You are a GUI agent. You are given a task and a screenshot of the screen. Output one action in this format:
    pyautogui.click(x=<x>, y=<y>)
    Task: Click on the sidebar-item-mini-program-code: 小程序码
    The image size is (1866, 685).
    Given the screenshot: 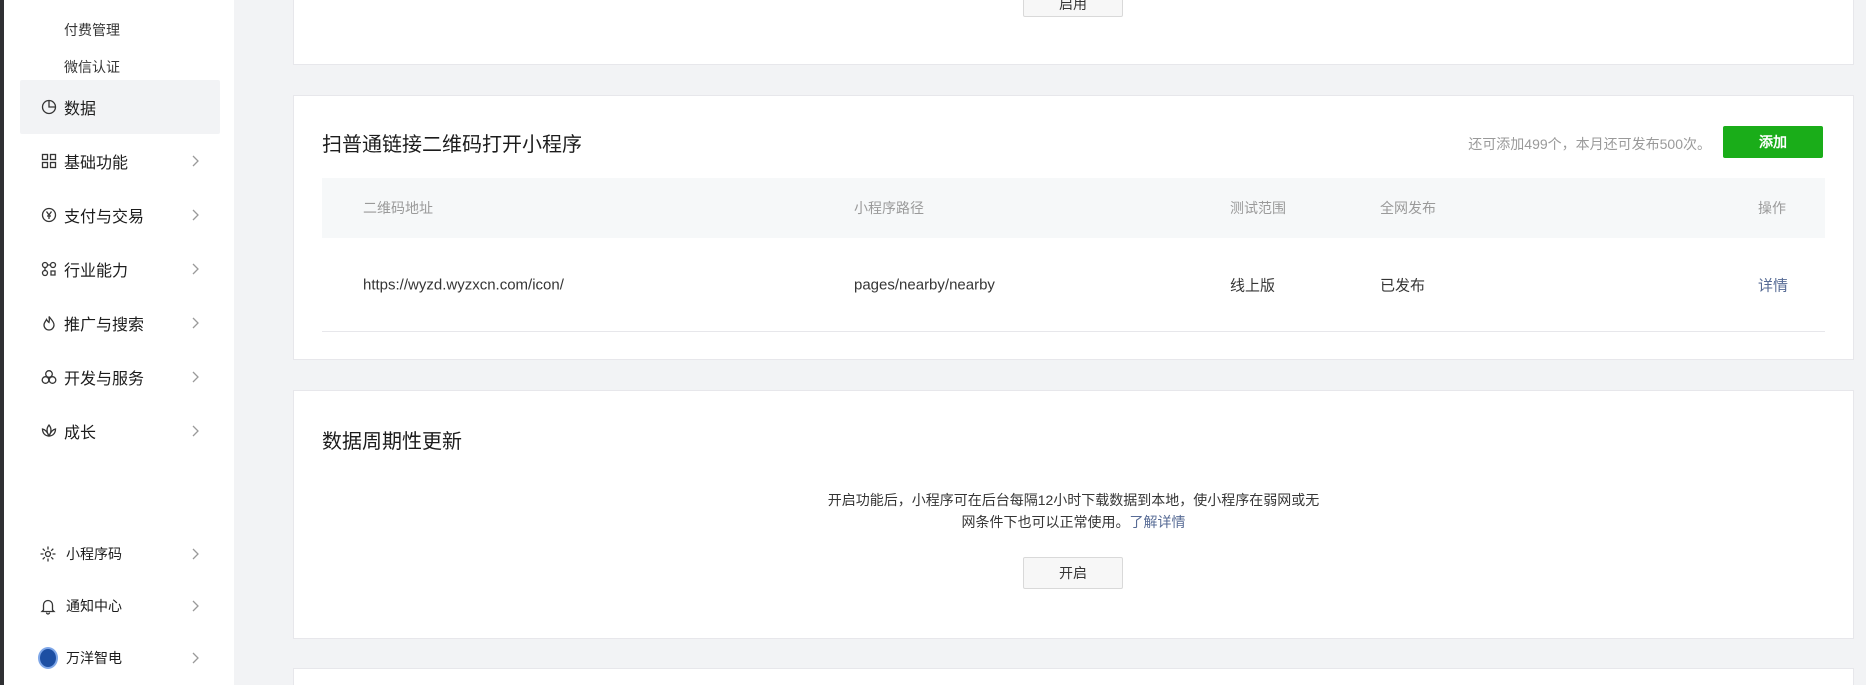 What is the action you would take?
    pyautogui.click(x=120, y=554)
    